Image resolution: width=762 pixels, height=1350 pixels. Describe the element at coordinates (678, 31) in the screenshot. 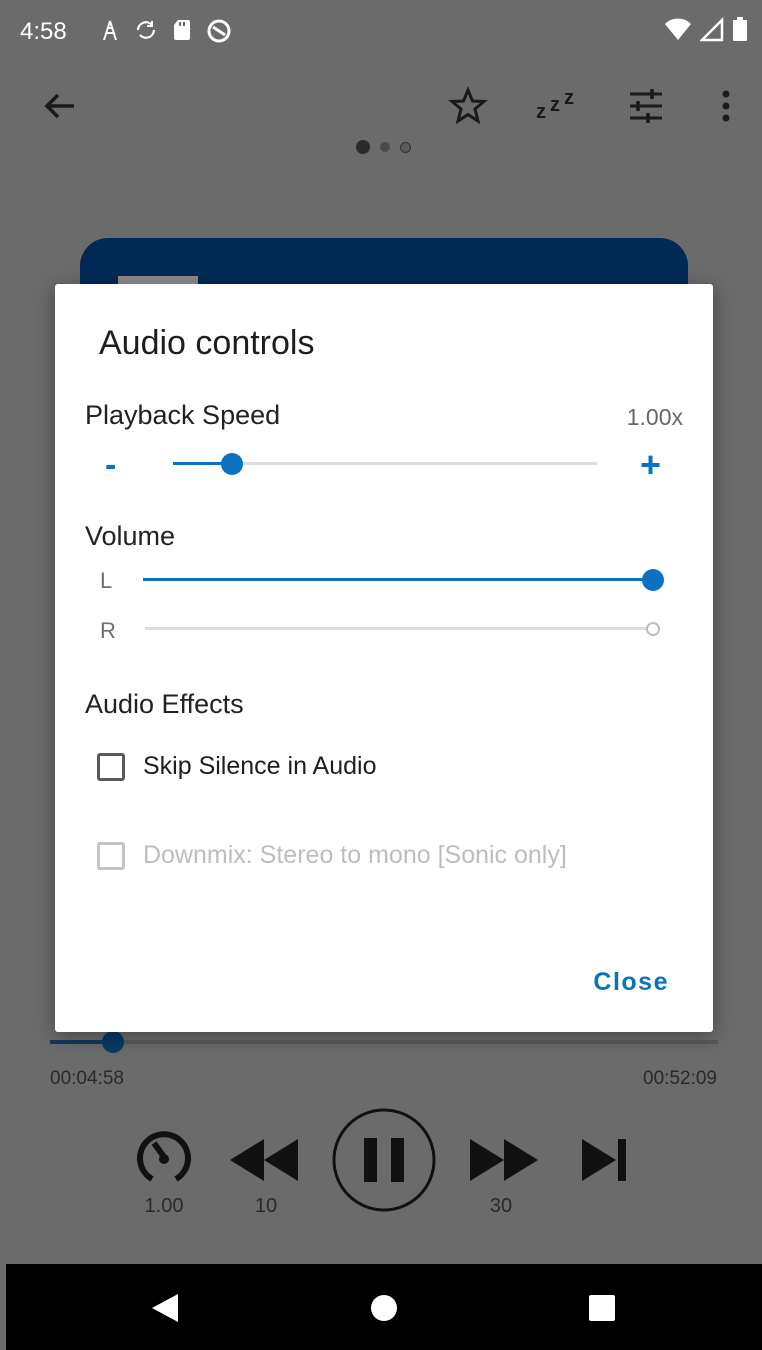

I see `wifi-icon` at that location.